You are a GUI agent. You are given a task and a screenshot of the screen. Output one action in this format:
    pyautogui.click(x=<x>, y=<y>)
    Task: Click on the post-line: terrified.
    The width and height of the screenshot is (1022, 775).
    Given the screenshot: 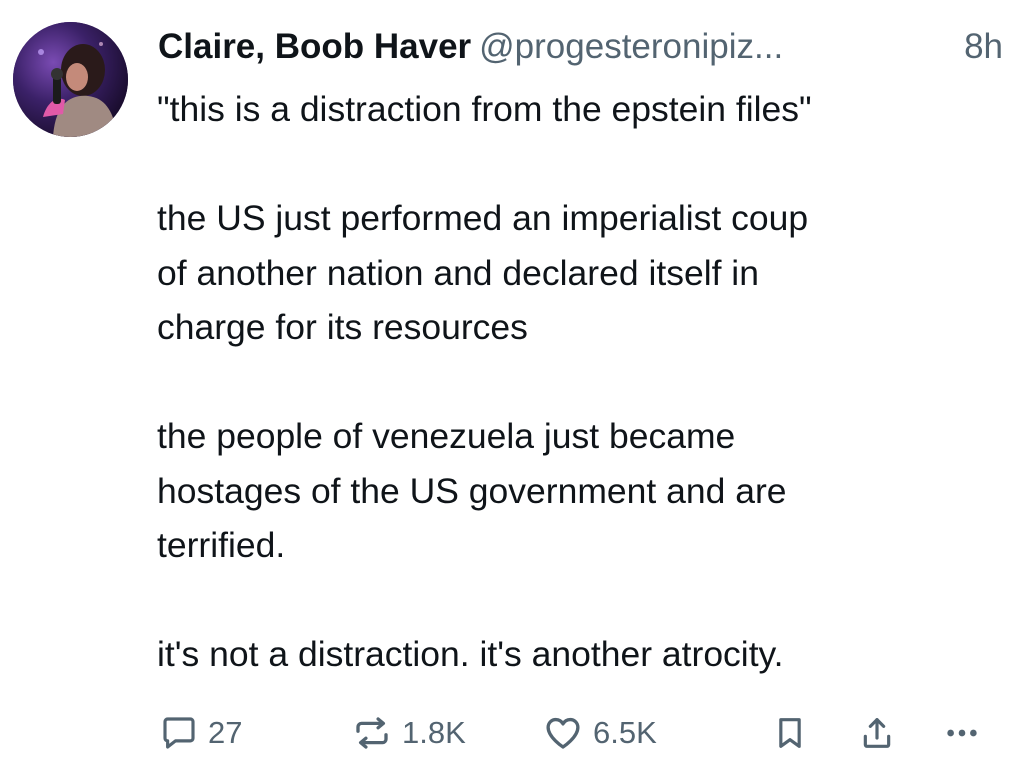 What is the action you would take?
    pyautogui.click(x=221, y=545)
    